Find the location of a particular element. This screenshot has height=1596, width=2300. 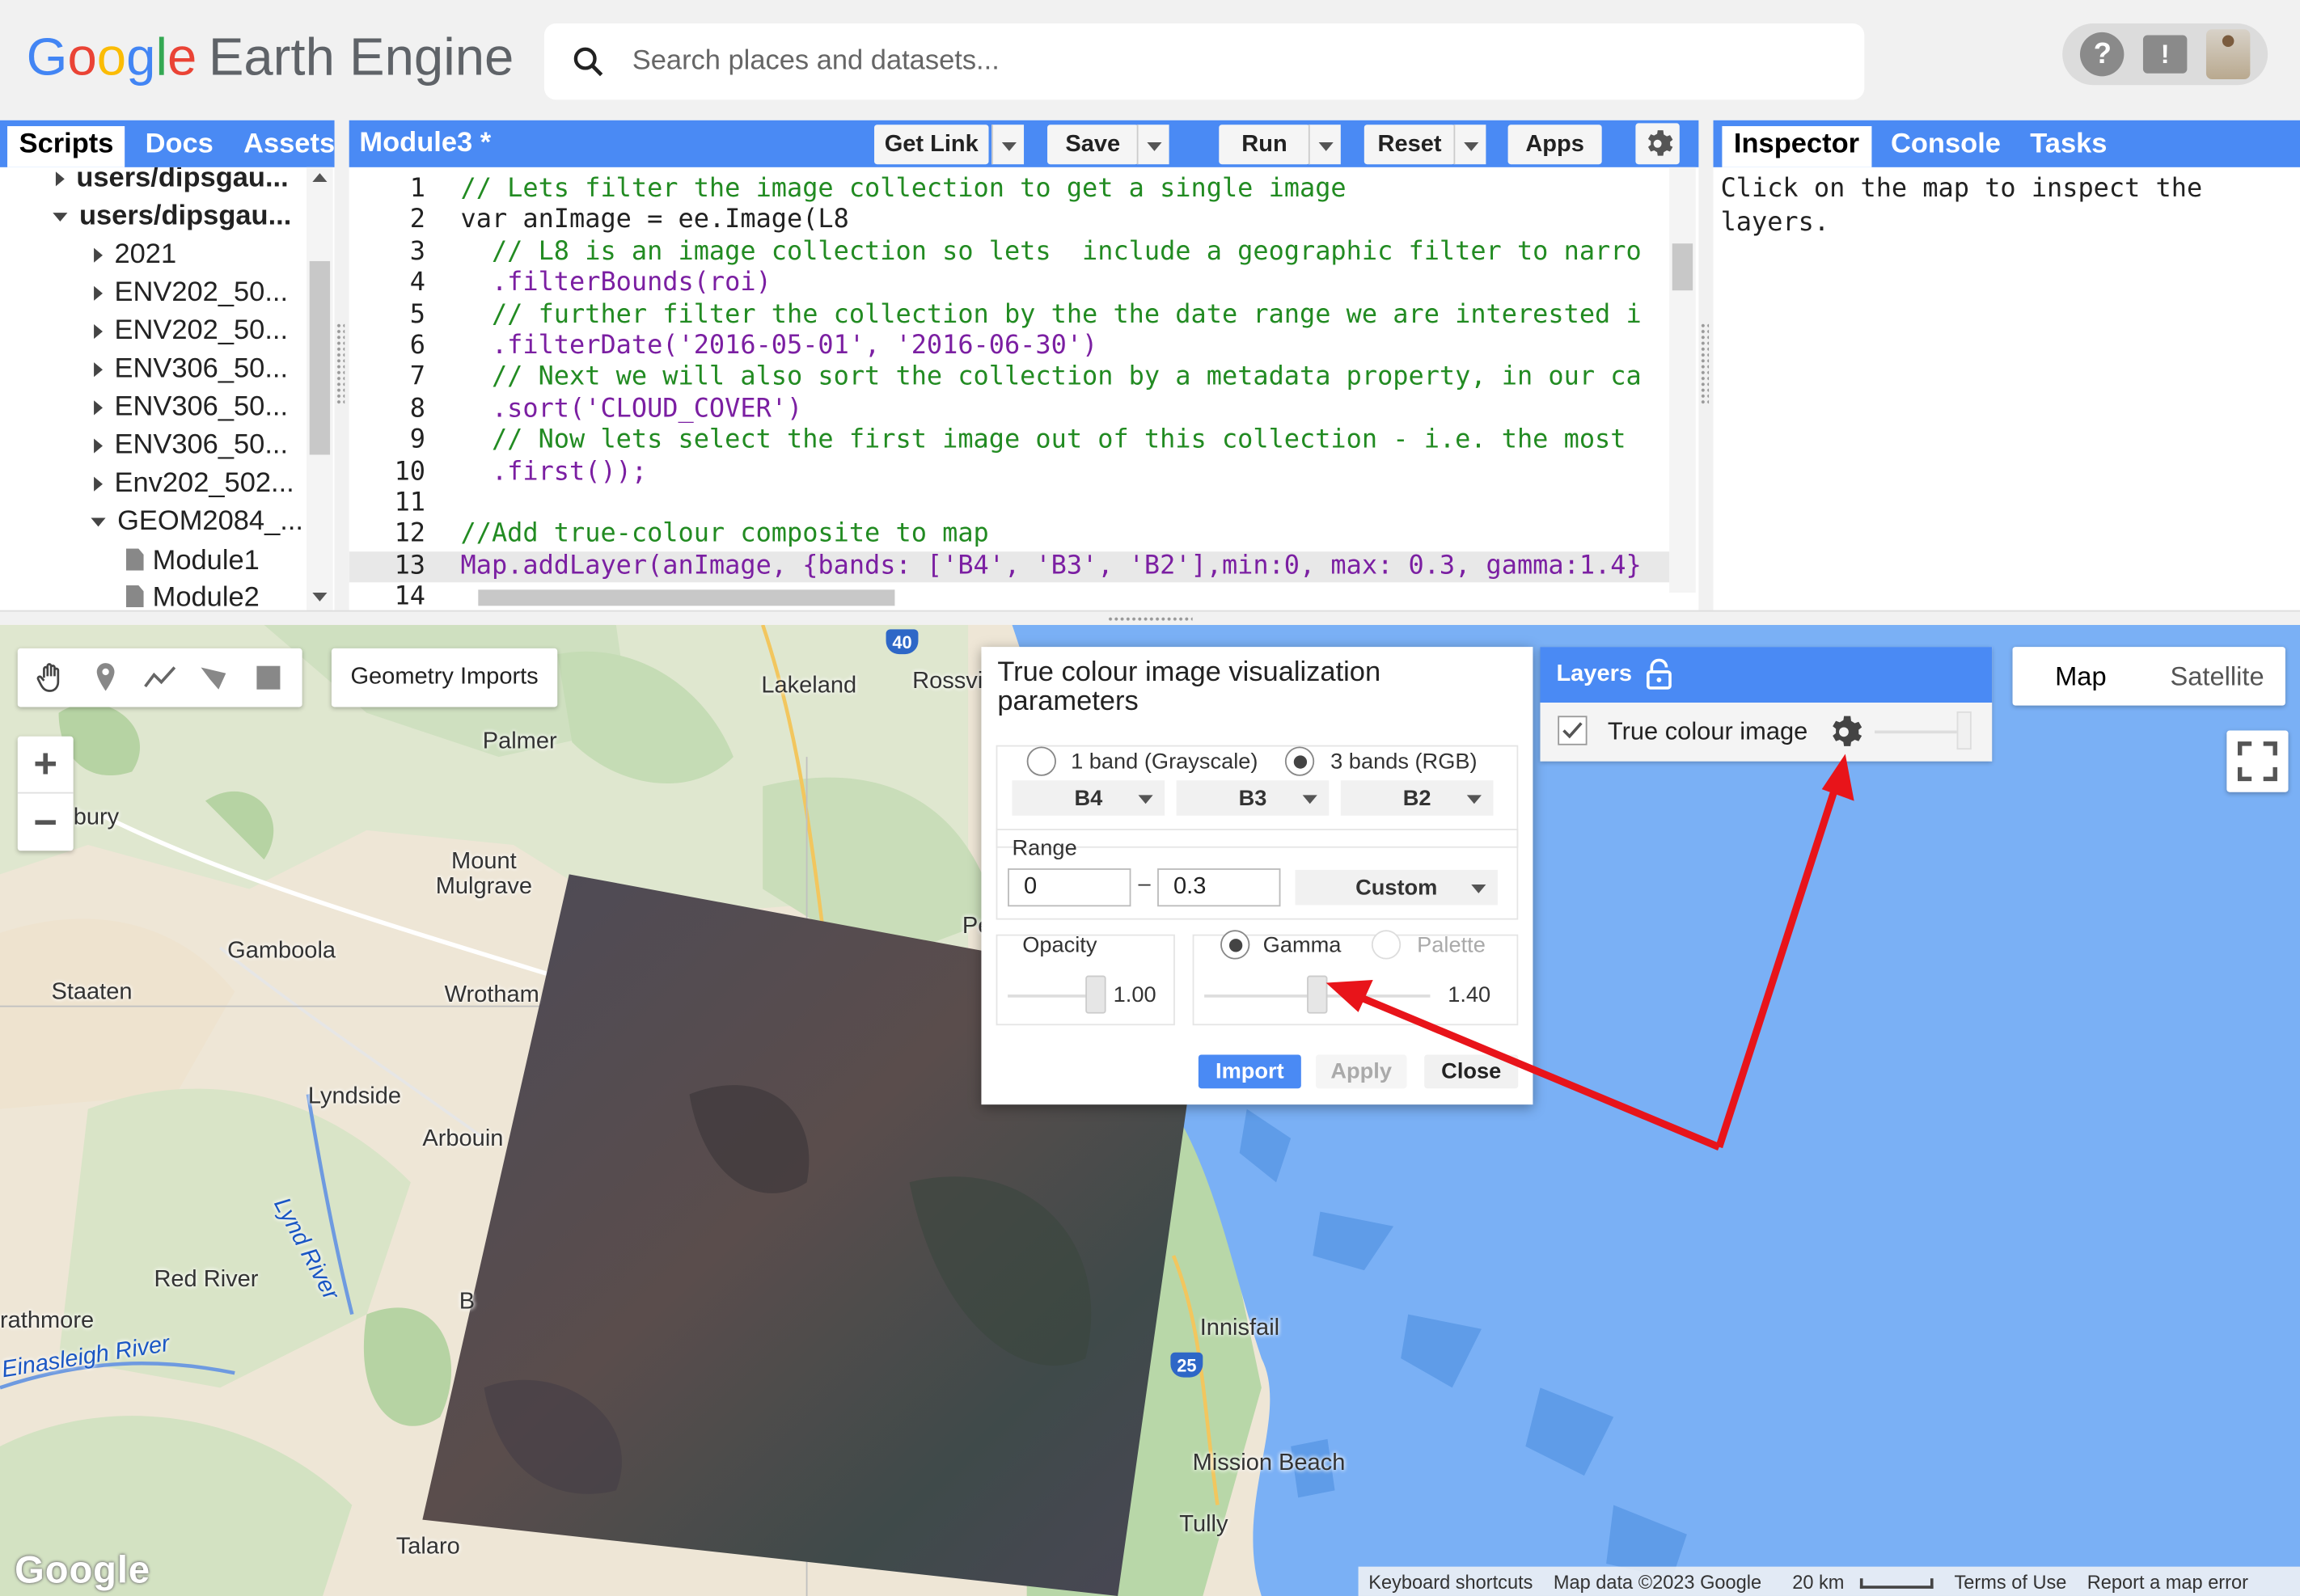

gear-icon is located at coordinates (1843, 732).